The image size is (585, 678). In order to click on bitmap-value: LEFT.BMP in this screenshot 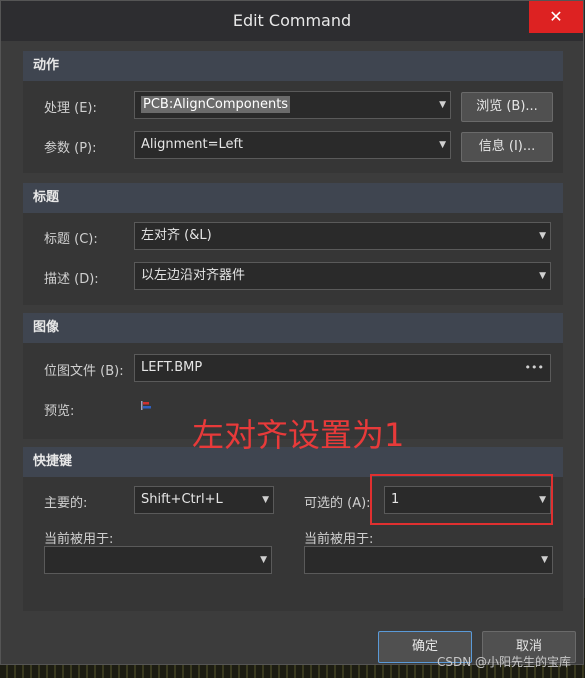, I will do `click(172, 367)`.